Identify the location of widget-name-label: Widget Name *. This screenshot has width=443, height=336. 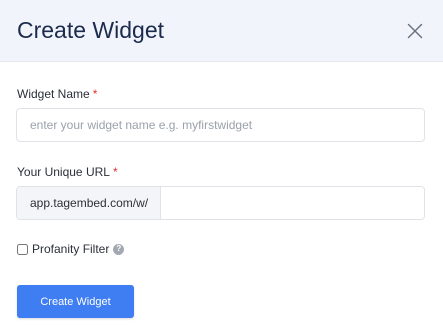
(57, 94).